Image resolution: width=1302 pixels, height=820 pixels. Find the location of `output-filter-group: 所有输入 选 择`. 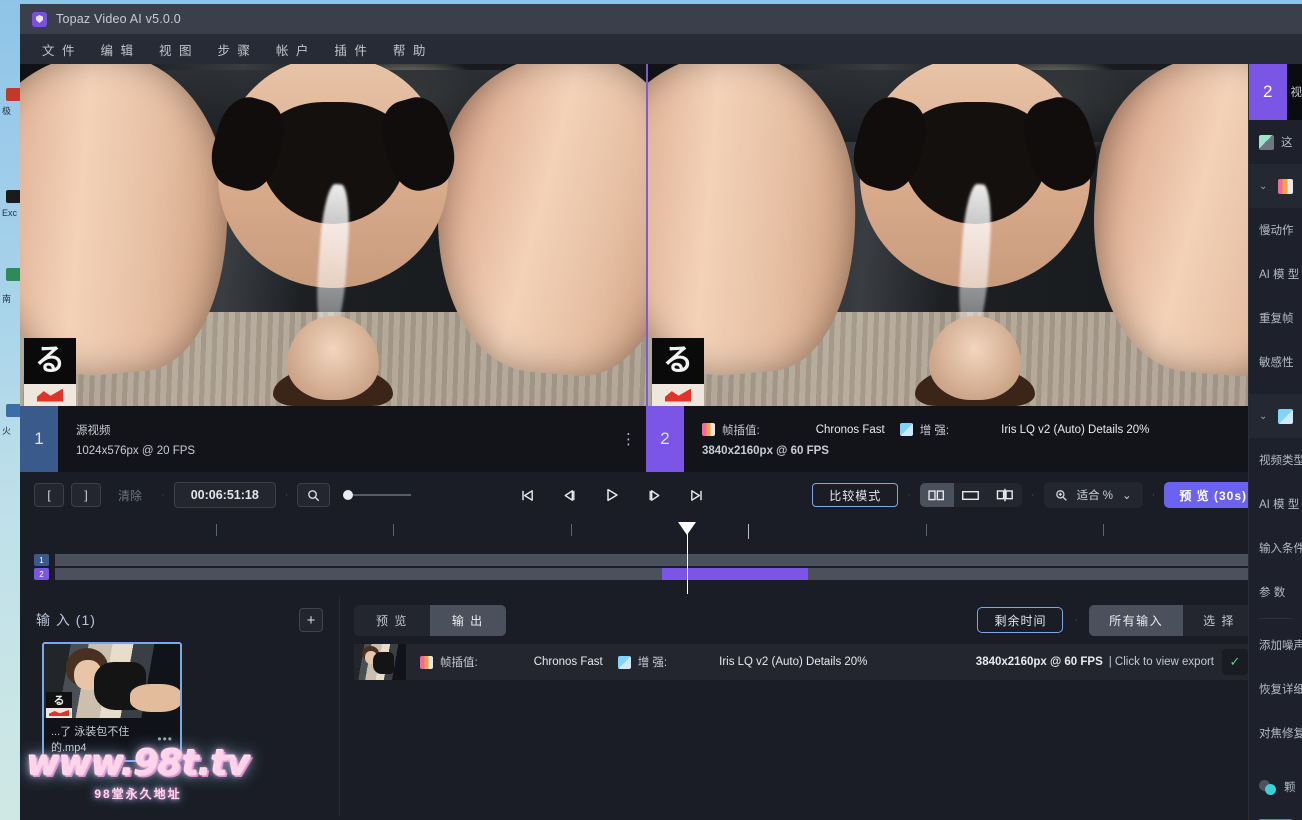

output-filter-group: 所有输入 选 择 is located at coordinates (1172, 620).